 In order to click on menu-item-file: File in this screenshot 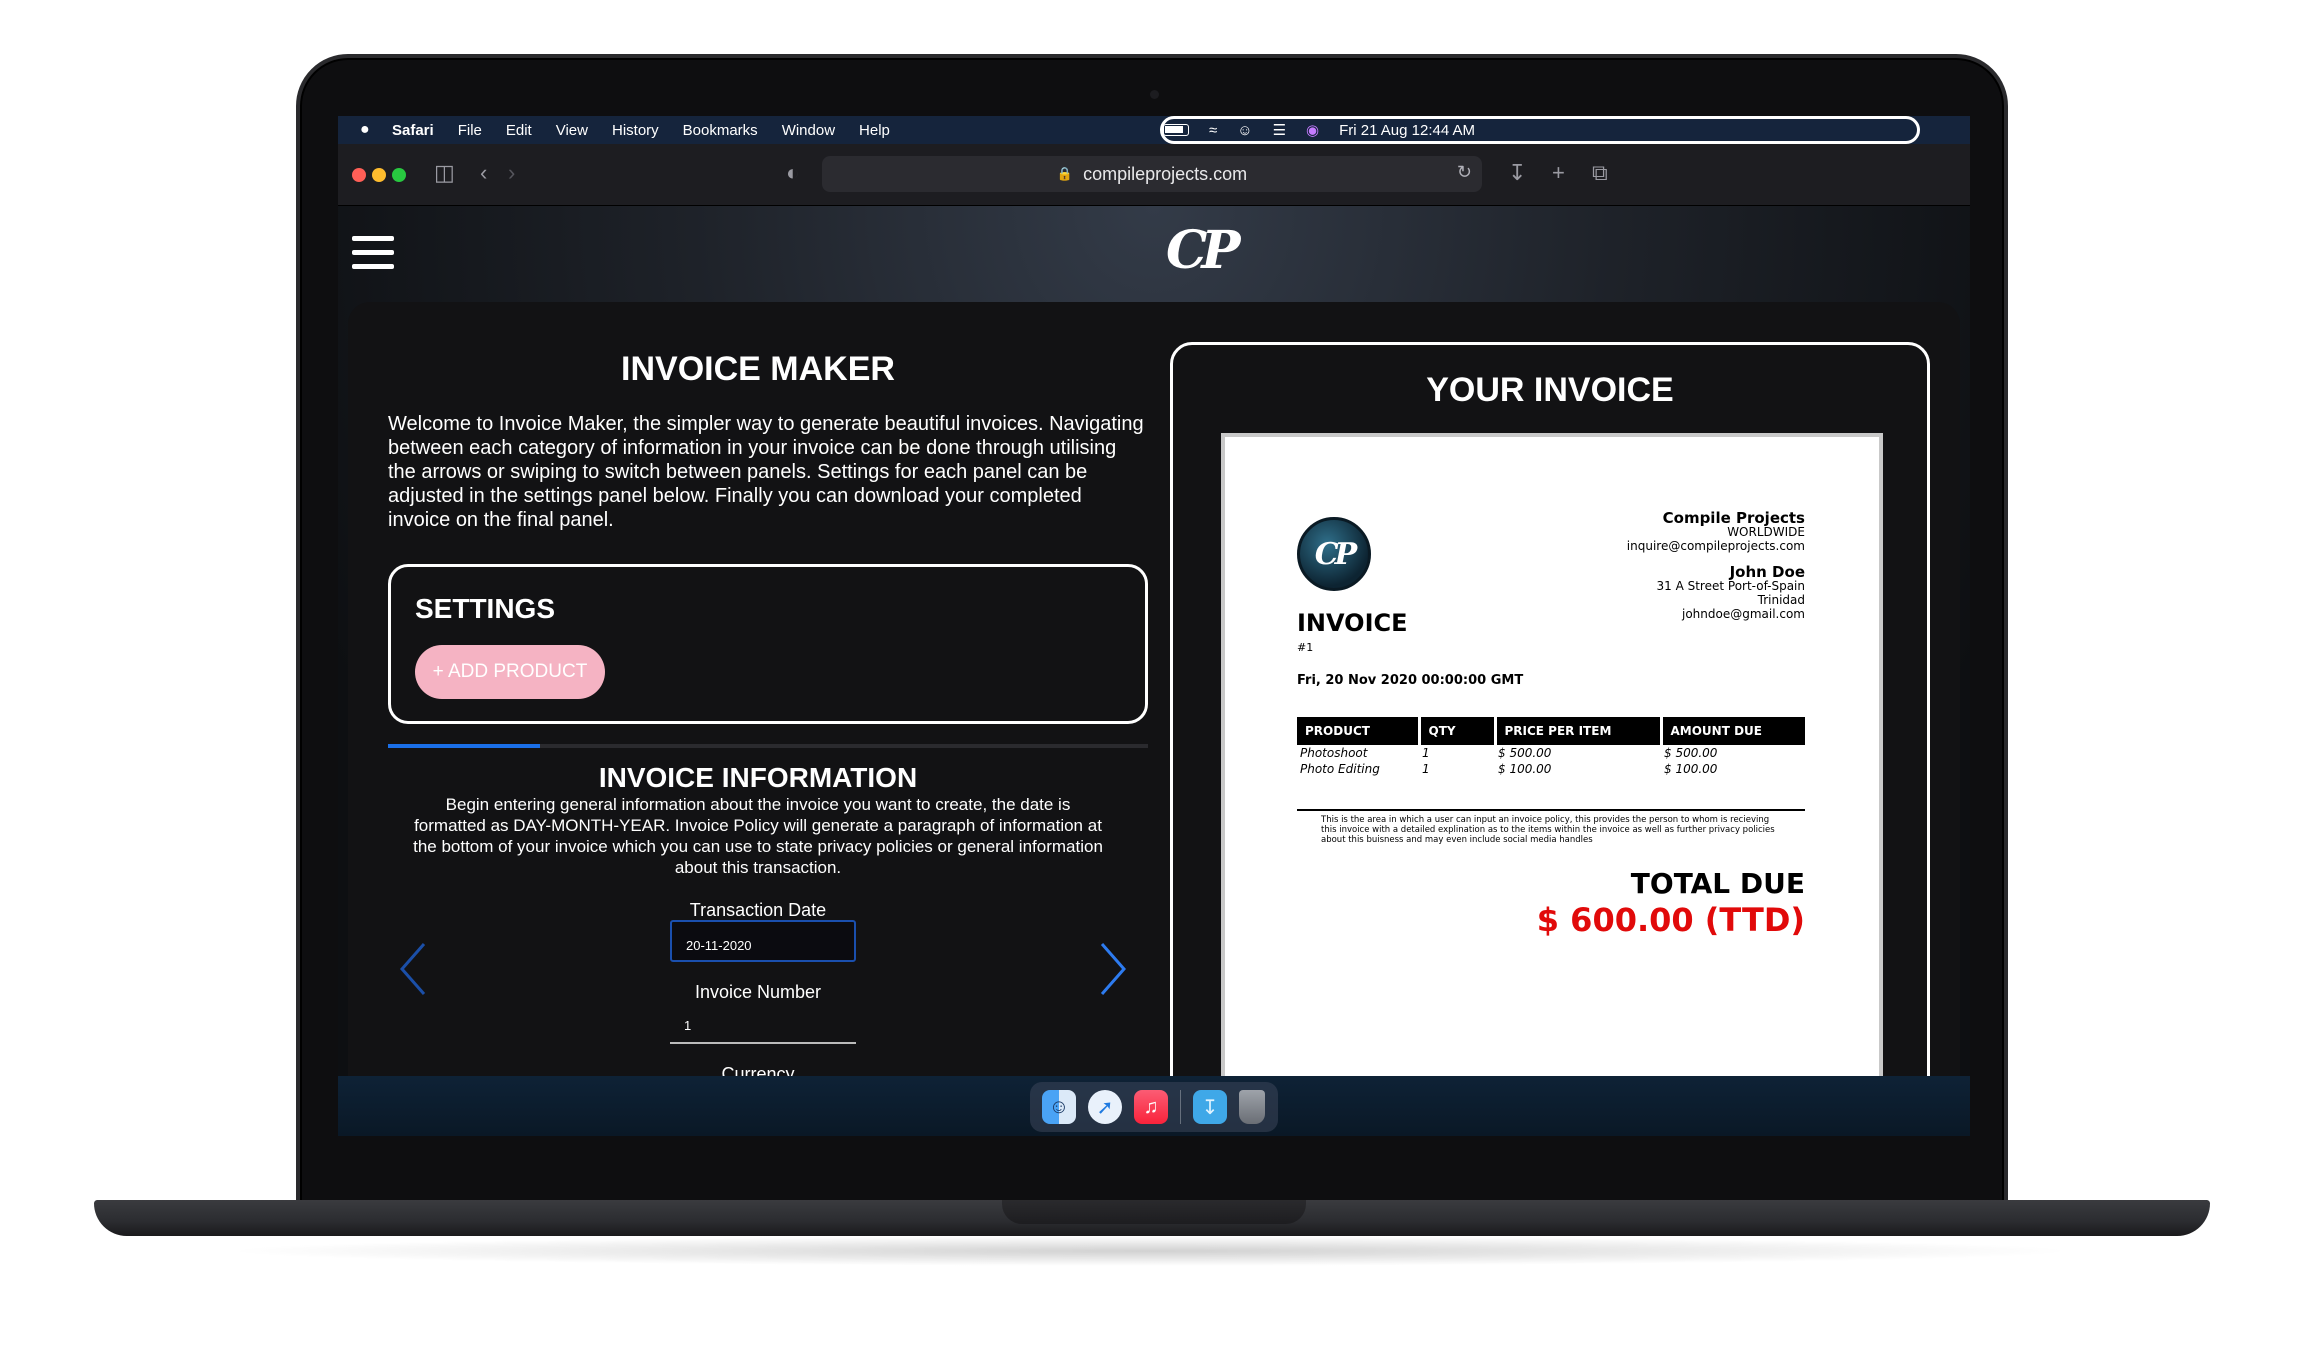, I will do `click(470, 130)`.